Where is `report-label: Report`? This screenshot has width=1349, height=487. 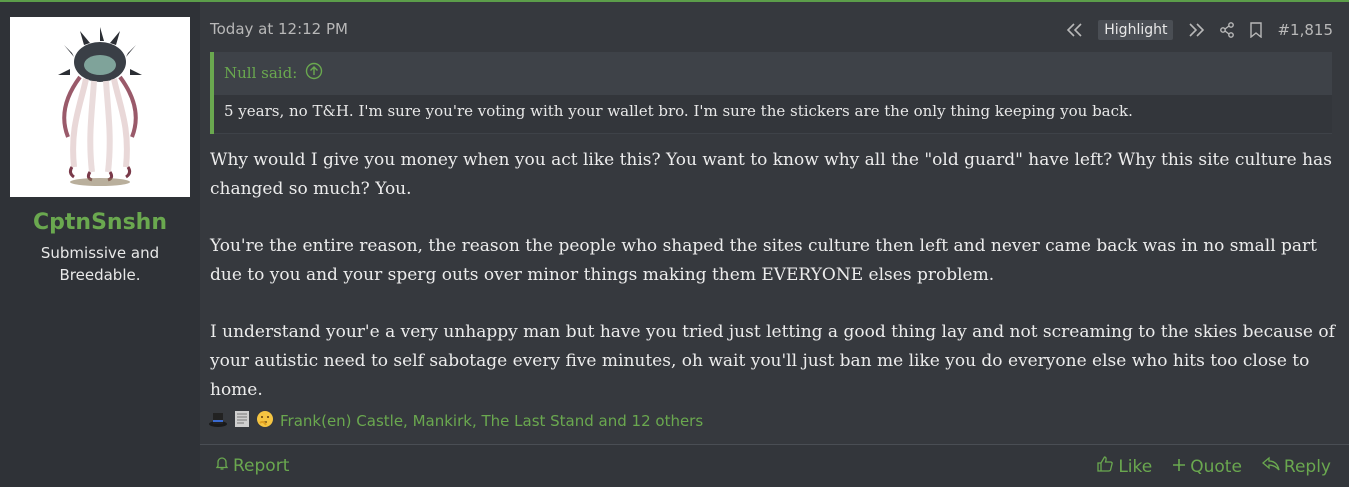
report-label: Report is located at coordinates (261, 465).